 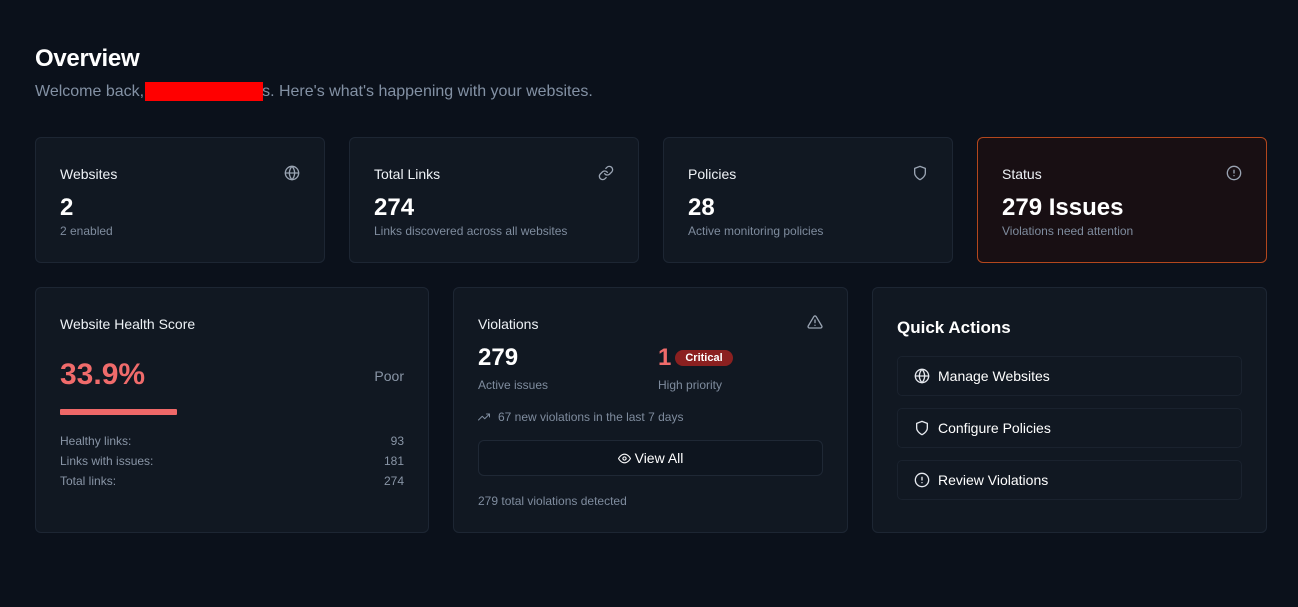 I want to click on page-title: Overview, so click(x=87, y=58).